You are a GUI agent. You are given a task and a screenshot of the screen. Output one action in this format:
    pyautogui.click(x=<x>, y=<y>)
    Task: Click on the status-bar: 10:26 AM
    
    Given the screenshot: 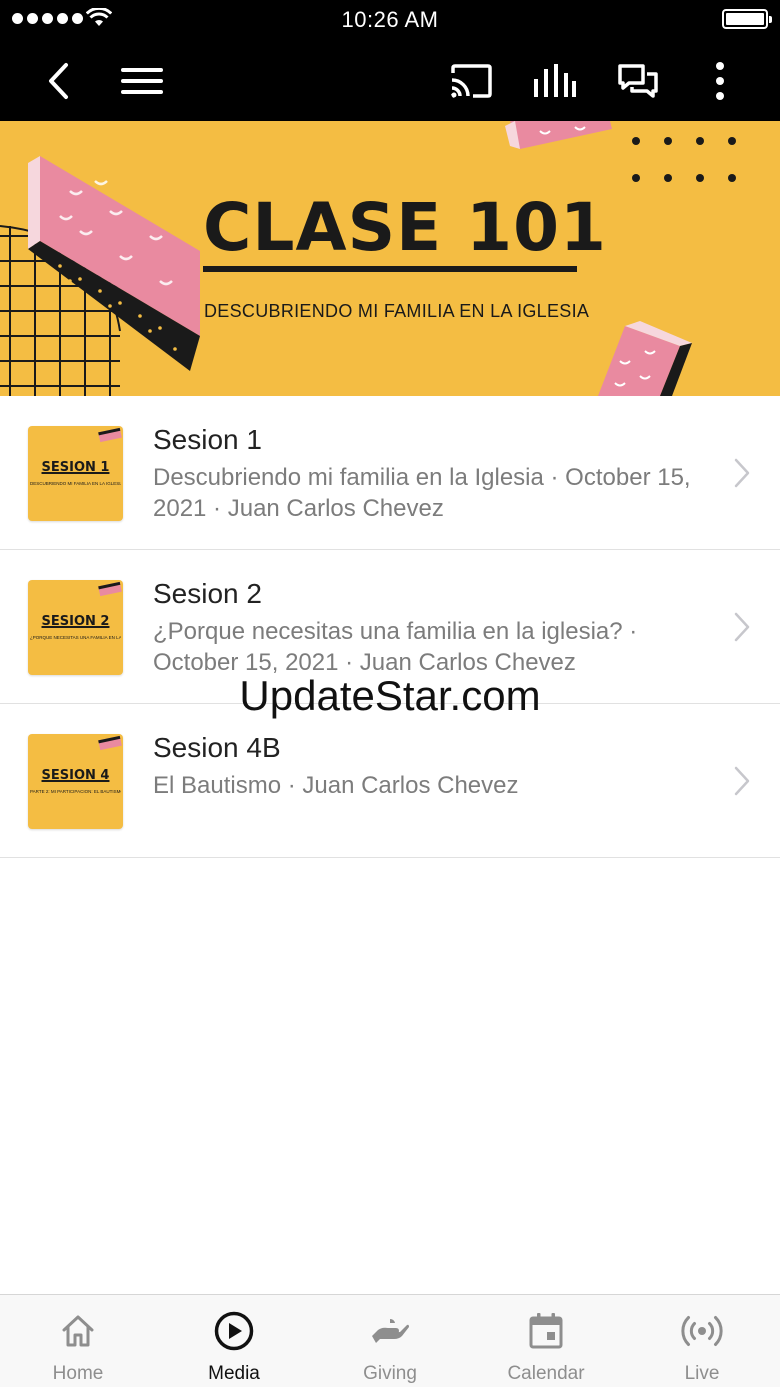 What is the action you would take?
    pyautogui.click(x=390, y=20)
    